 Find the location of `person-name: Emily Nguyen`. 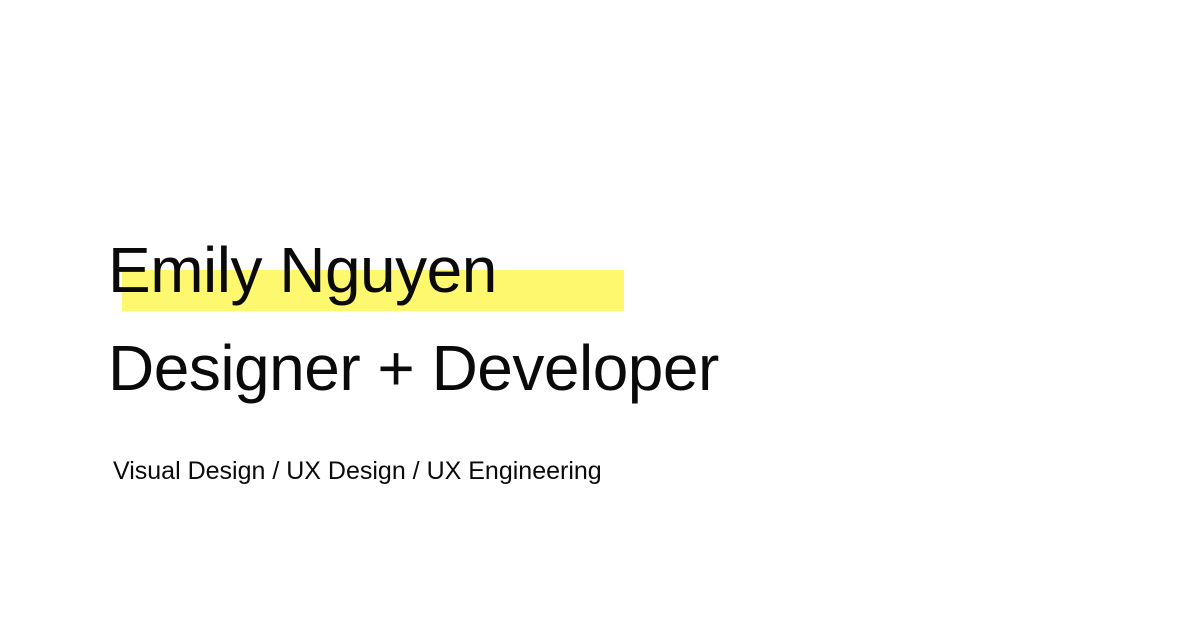

person-name: Emily Nguyen is located at coordinates (302, 270).